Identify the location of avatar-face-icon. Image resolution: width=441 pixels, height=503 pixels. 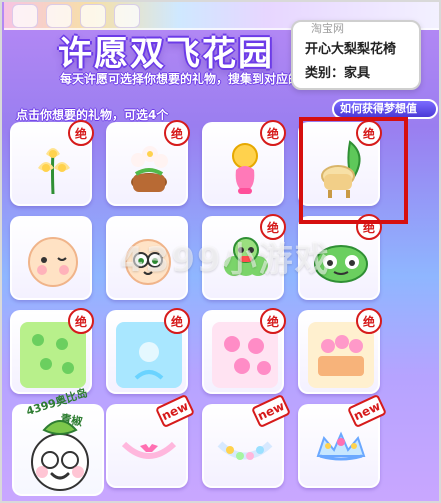
(60, 455).